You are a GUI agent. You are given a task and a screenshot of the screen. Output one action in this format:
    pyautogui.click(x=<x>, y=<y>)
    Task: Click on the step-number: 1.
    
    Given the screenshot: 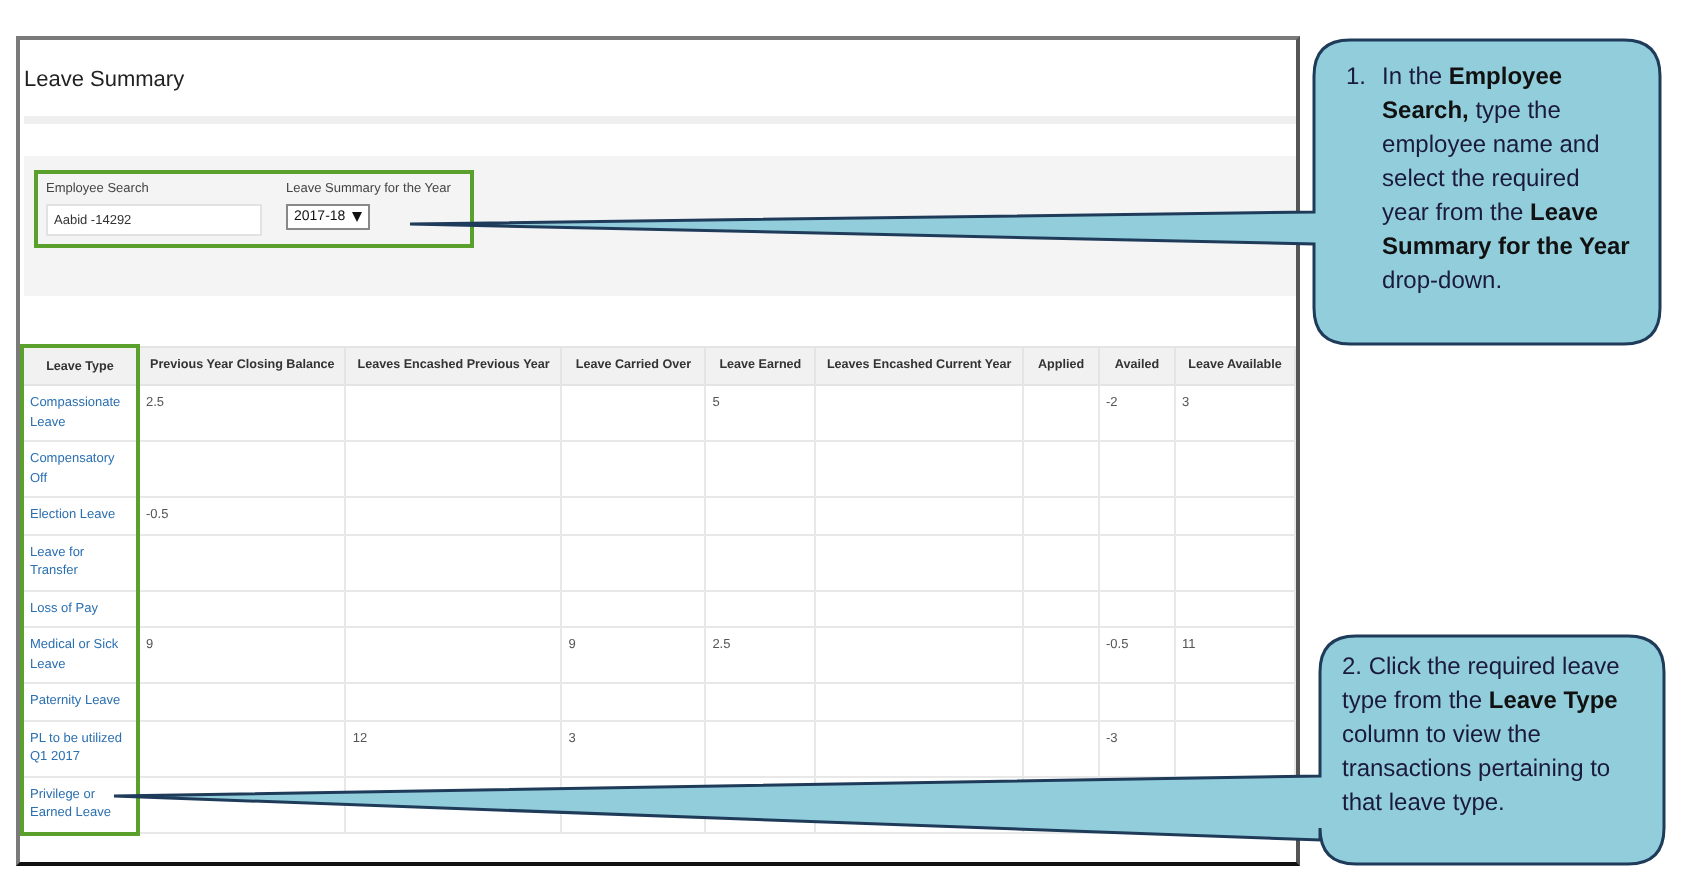 What is the action you would take?
    pyautogui.click(x=1356, y=77)
    